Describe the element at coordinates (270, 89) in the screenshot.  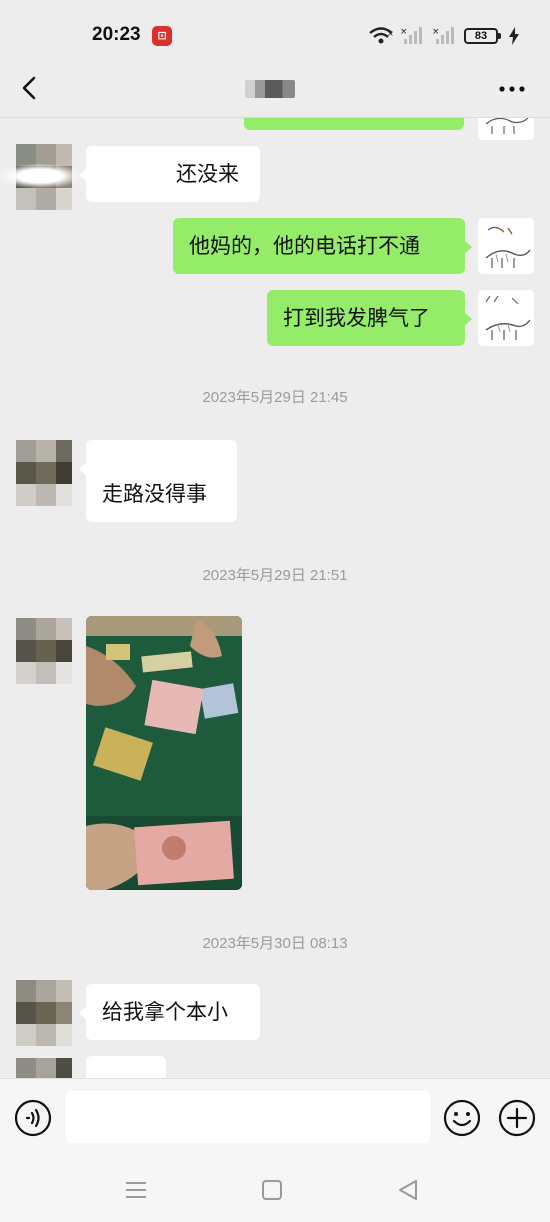
I see `chat-title` at that location.